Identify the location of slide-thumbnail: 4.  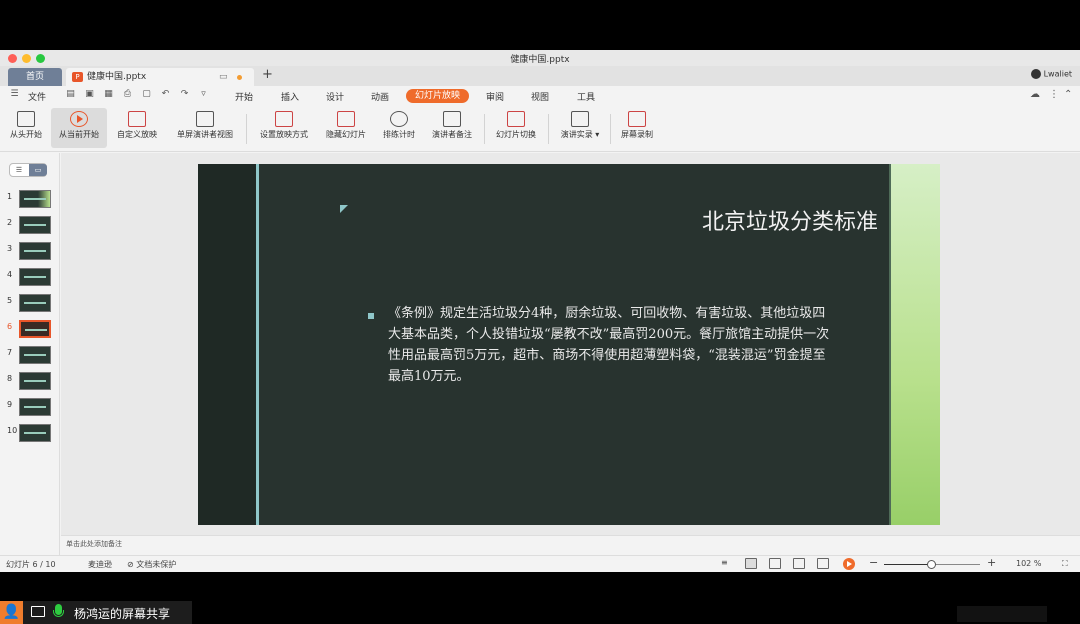
(29, 277).